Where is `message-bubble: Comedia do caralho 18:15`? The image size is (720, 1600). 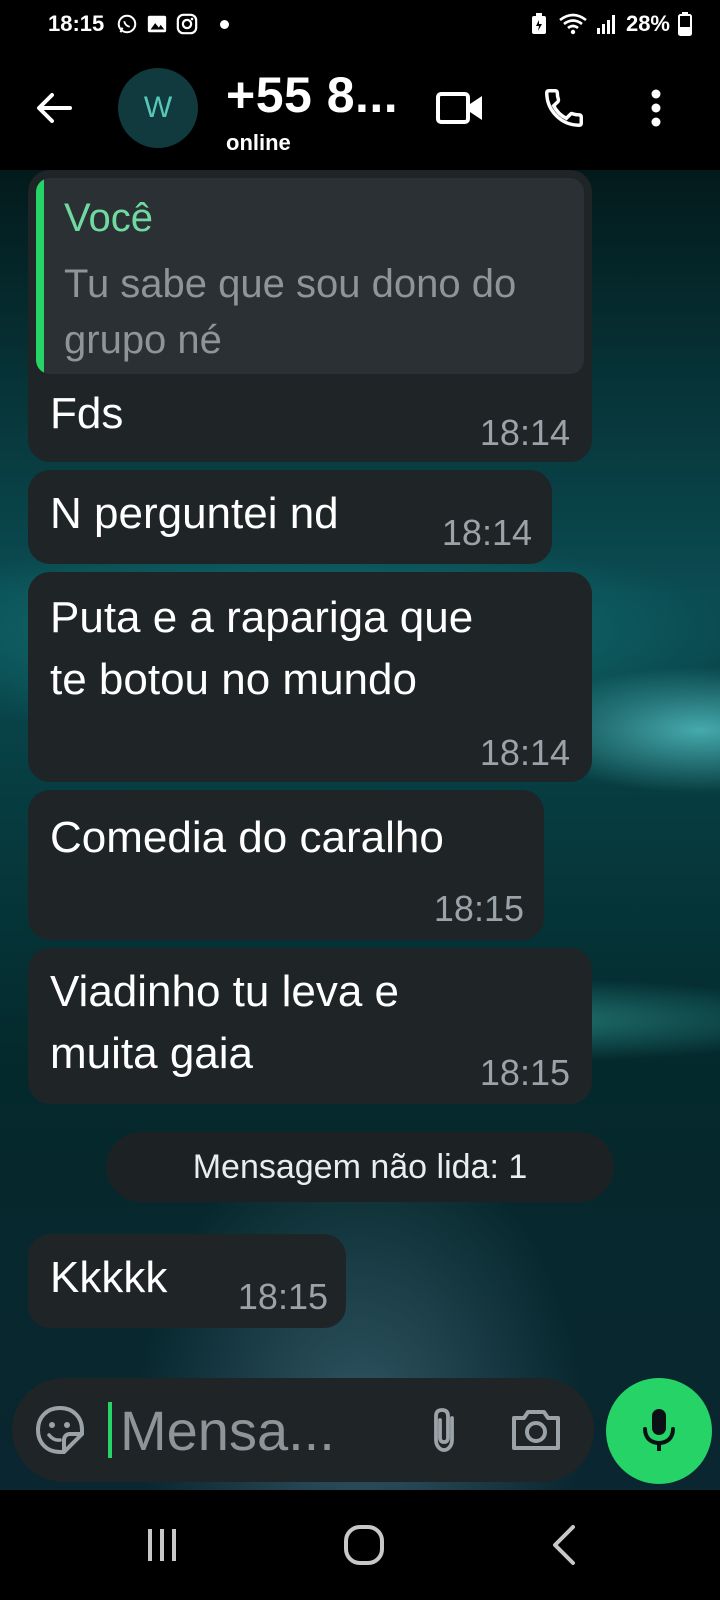
message-bubble: Comedia do caralho 18:15 is located at coordinates (286, 865).